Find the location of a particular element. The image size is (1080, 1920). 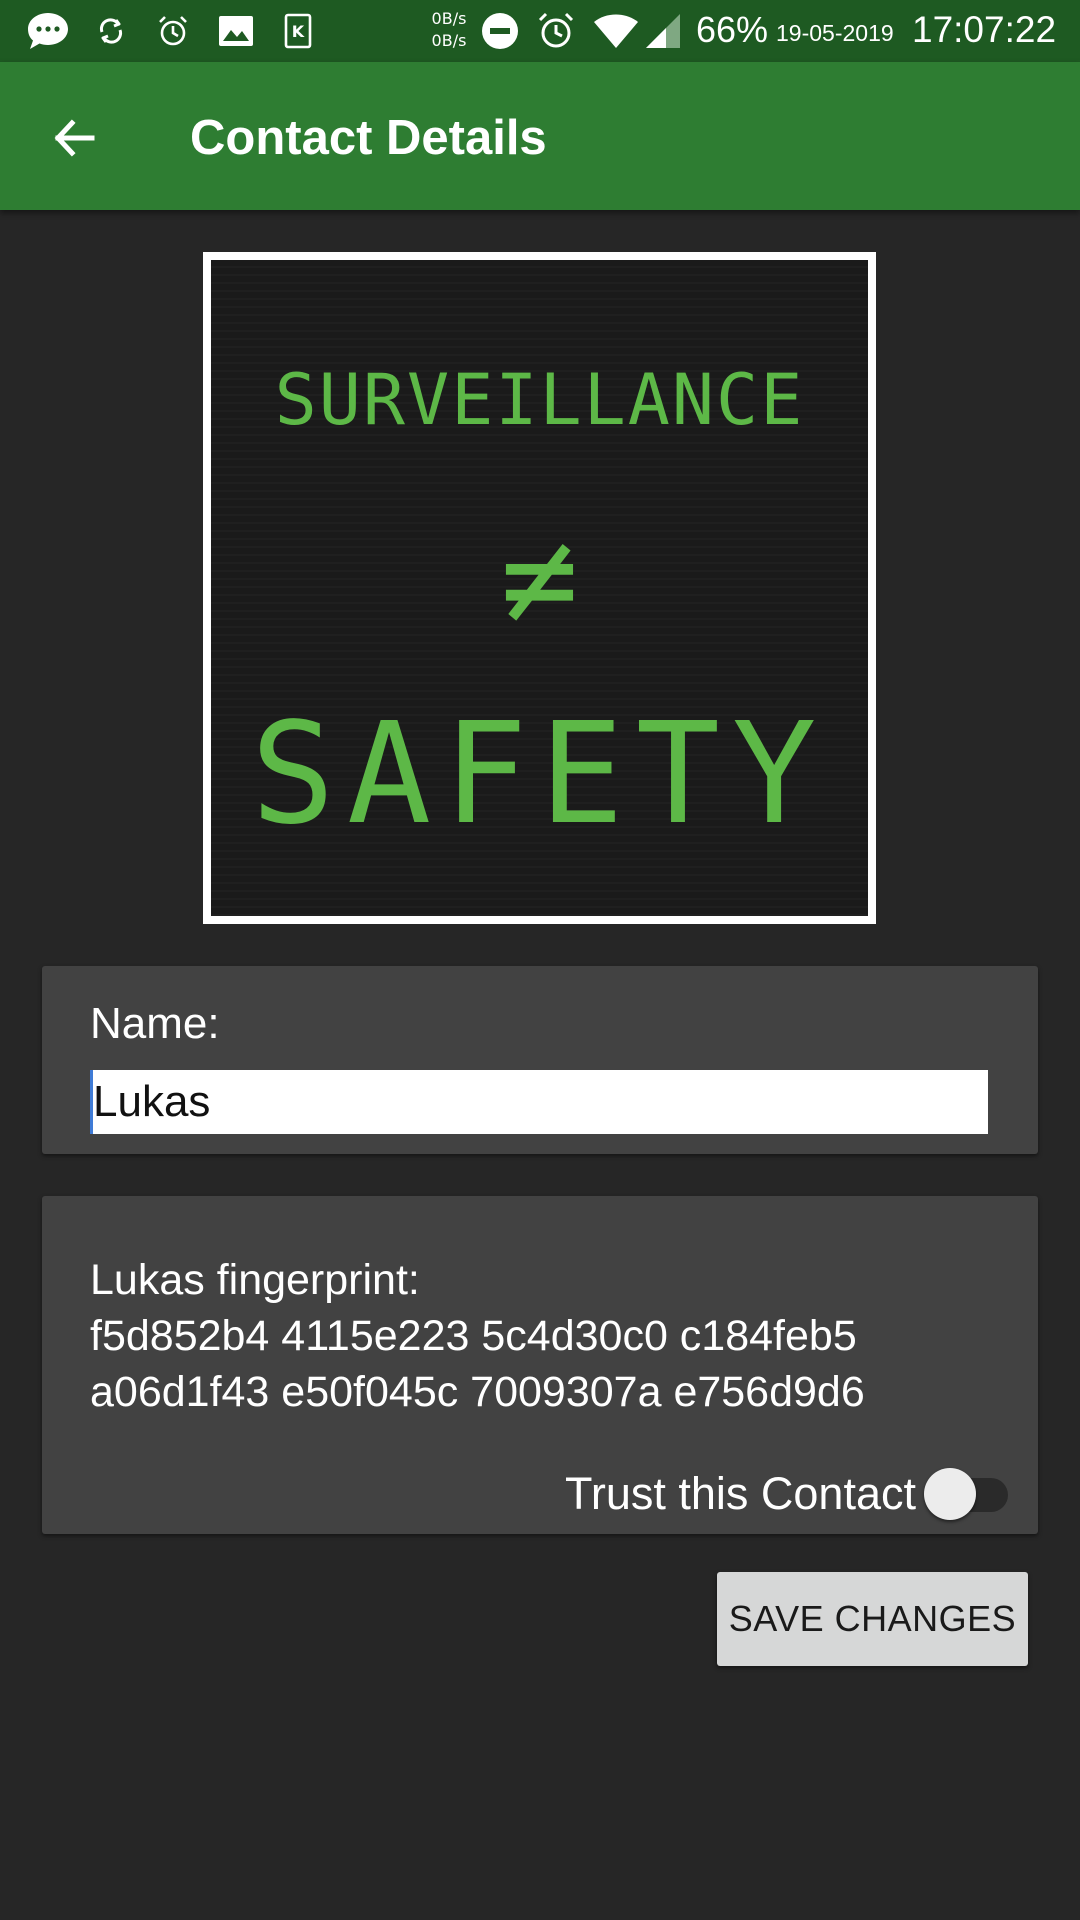

status-bar: K 0B/s 0B/s 66% 19-05-2019 17:07:22 is located at coordinates (540, 31).